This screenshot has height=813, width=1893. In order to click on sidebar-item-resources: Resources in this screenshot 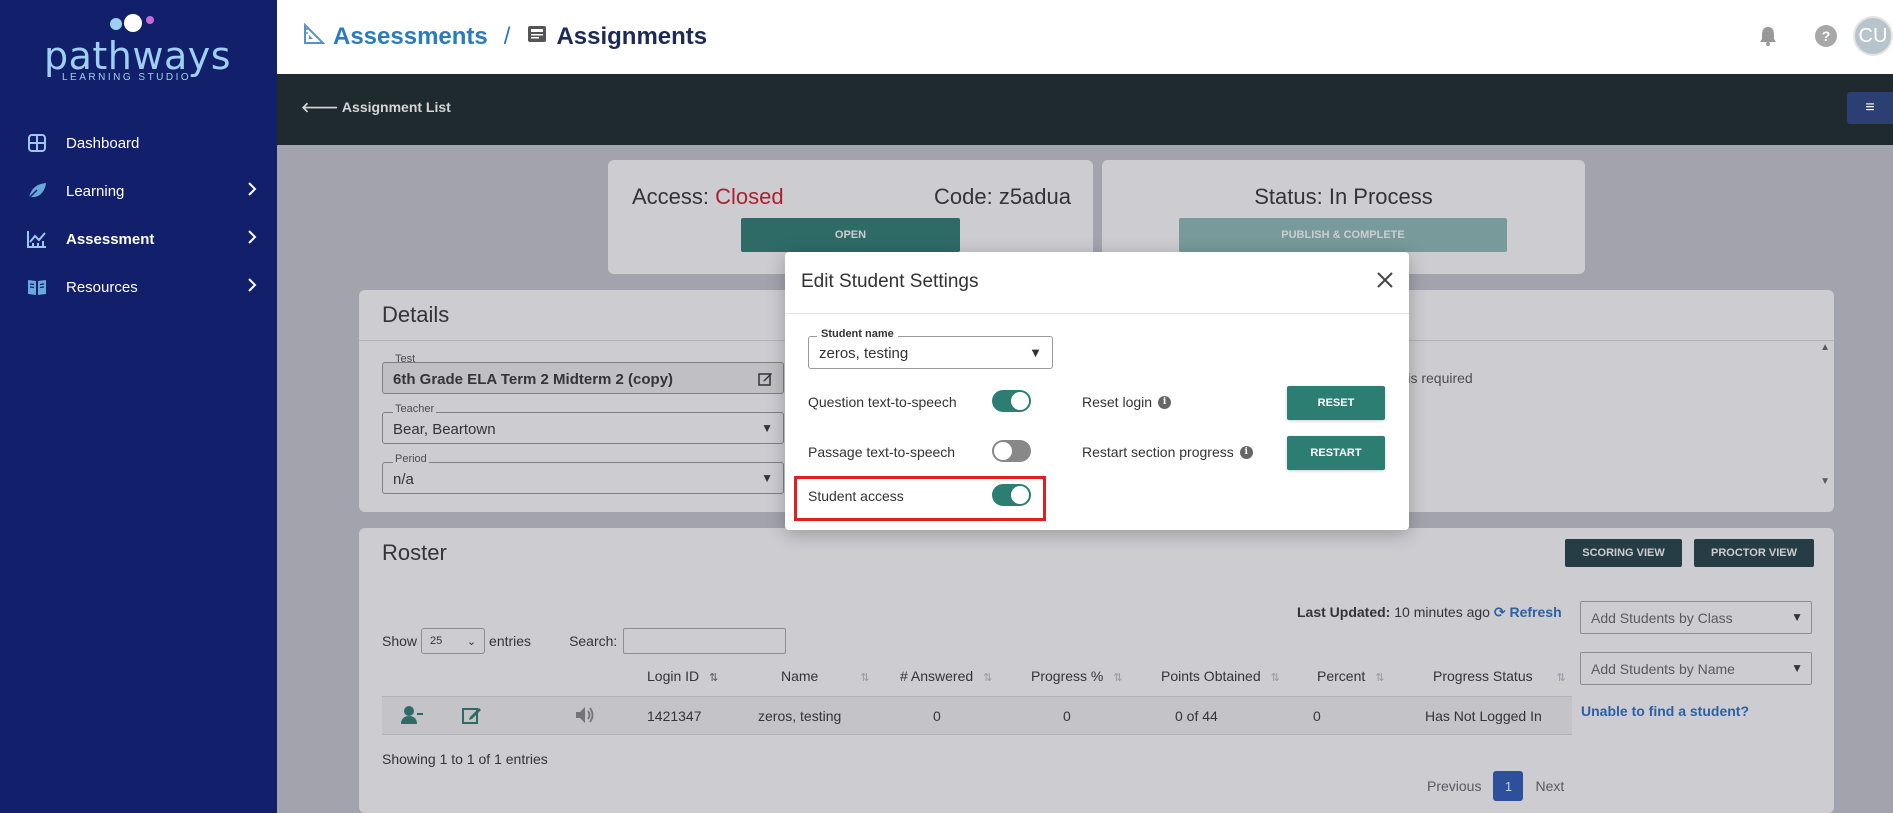, I will do `click(138, 287)`.